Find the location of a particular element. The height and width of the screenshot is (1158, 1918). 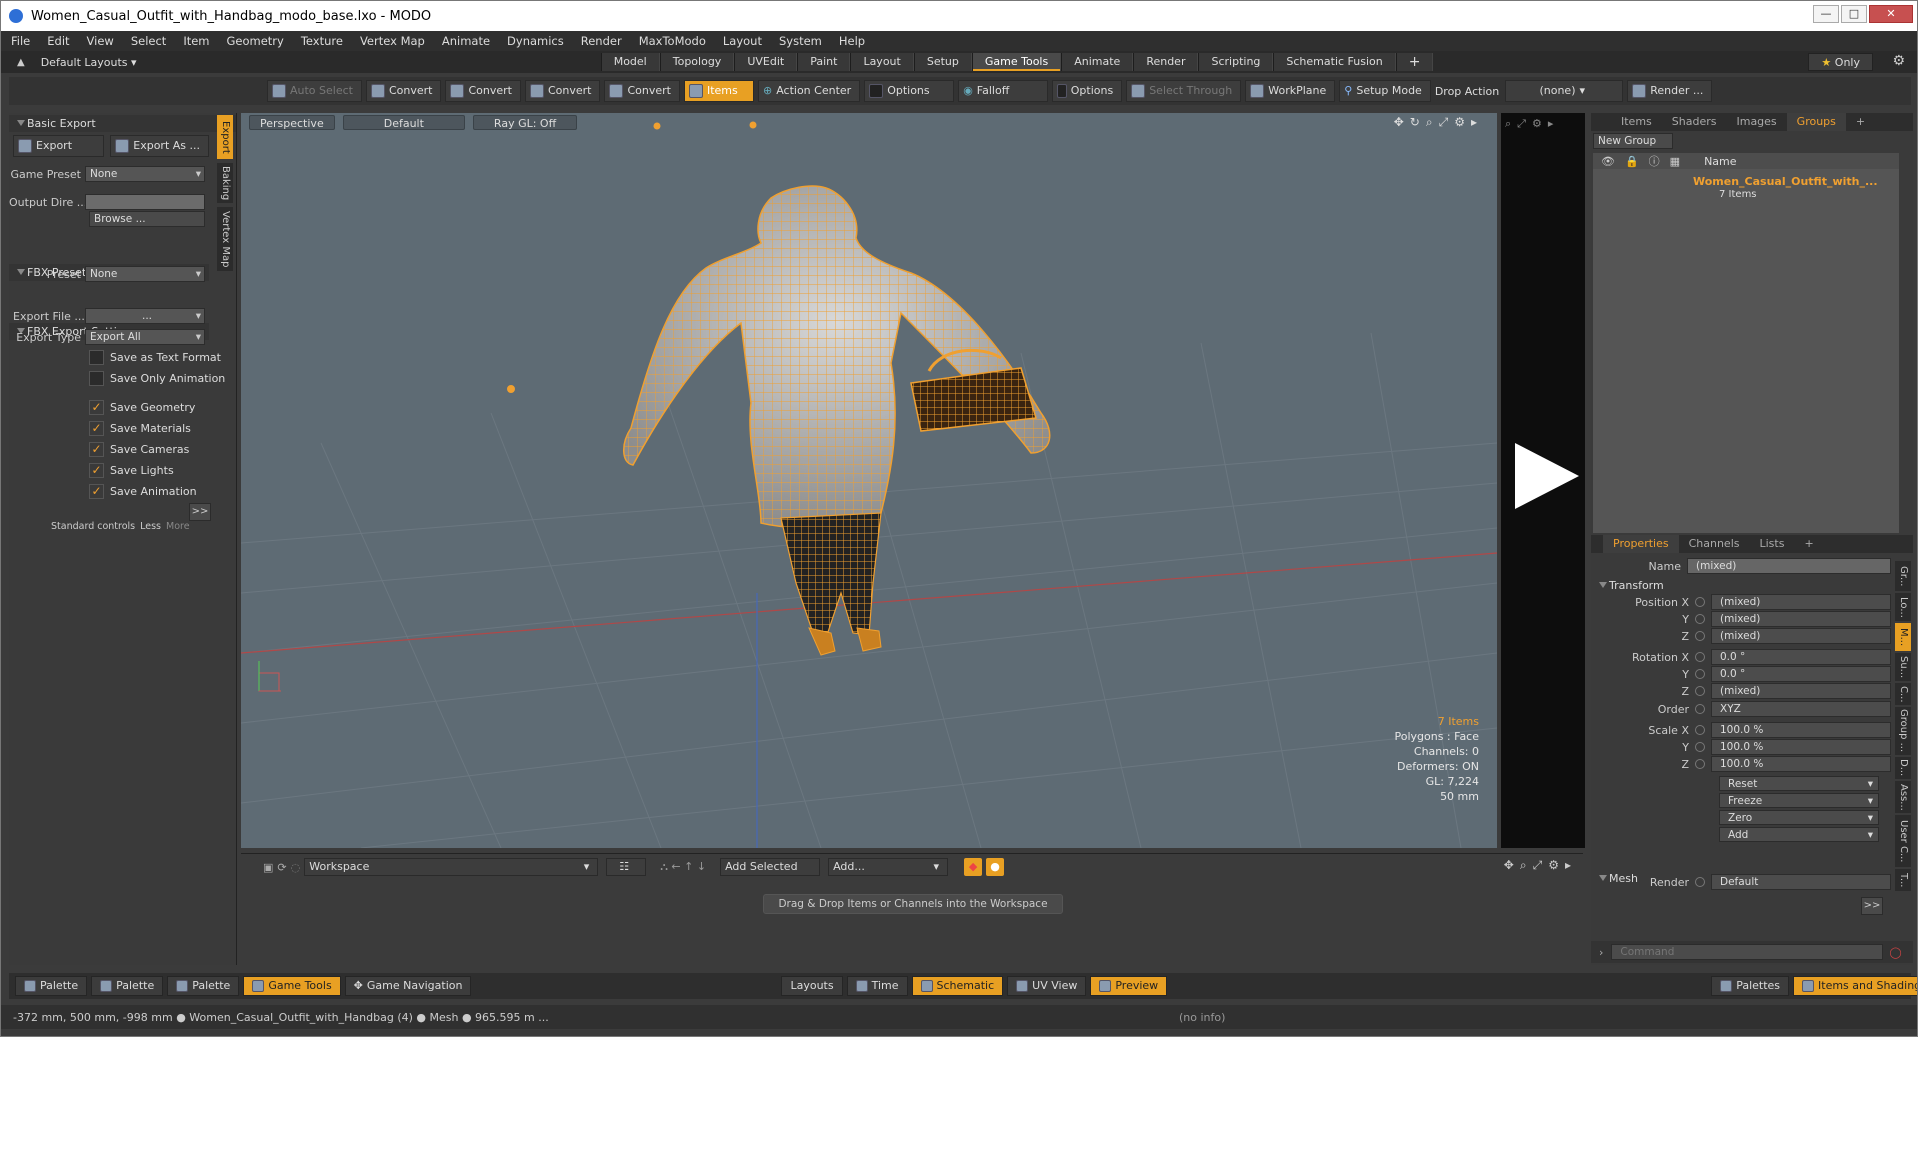

save-lights-row: ✓ Save Lights is located at coordinates (131, 470).